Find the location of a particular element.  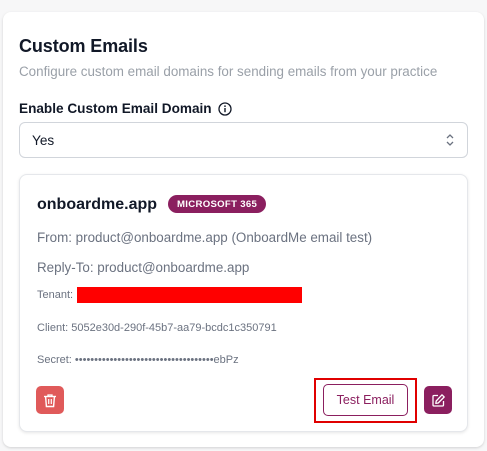

provider-domain: onboardme.app is located at coordinates (97, 204).